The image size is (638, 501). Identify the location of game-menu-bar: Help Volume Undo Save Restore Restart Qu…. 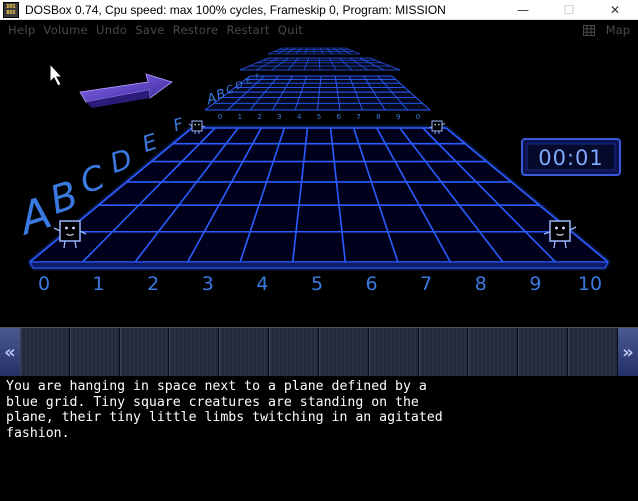
(319, 30).